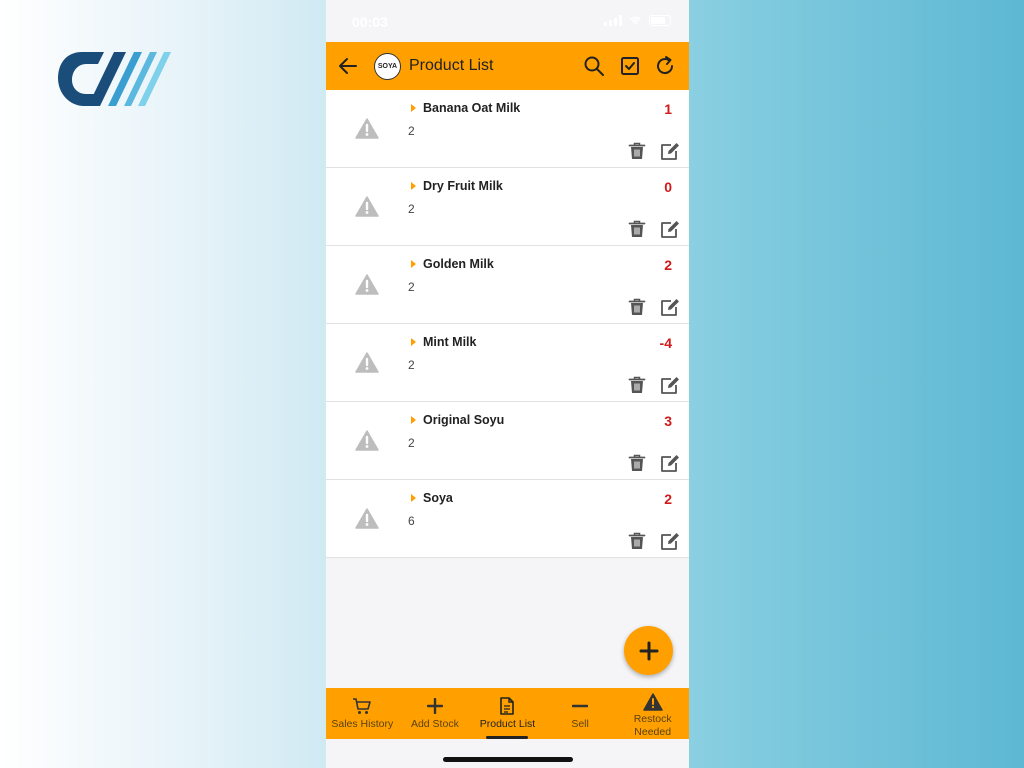 This screenshot has height=768, width=1024. I want to click on home-indicator, so click(508, 759).